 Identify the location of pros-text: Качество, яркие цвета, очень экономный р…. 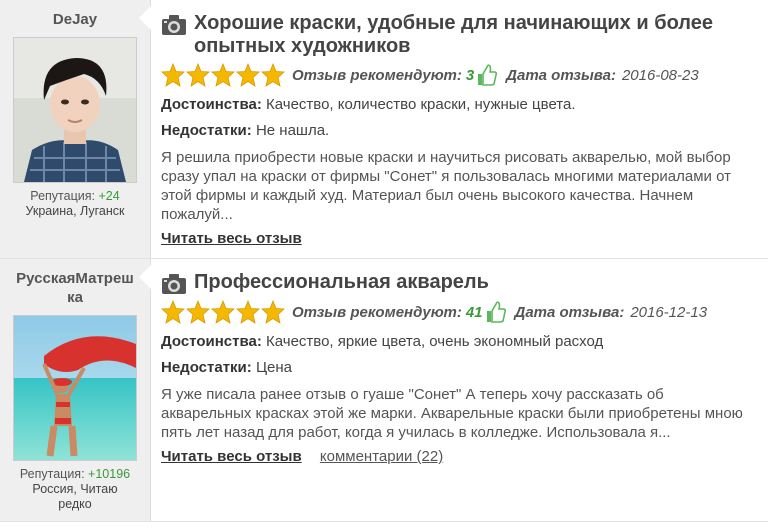
(435, 341).